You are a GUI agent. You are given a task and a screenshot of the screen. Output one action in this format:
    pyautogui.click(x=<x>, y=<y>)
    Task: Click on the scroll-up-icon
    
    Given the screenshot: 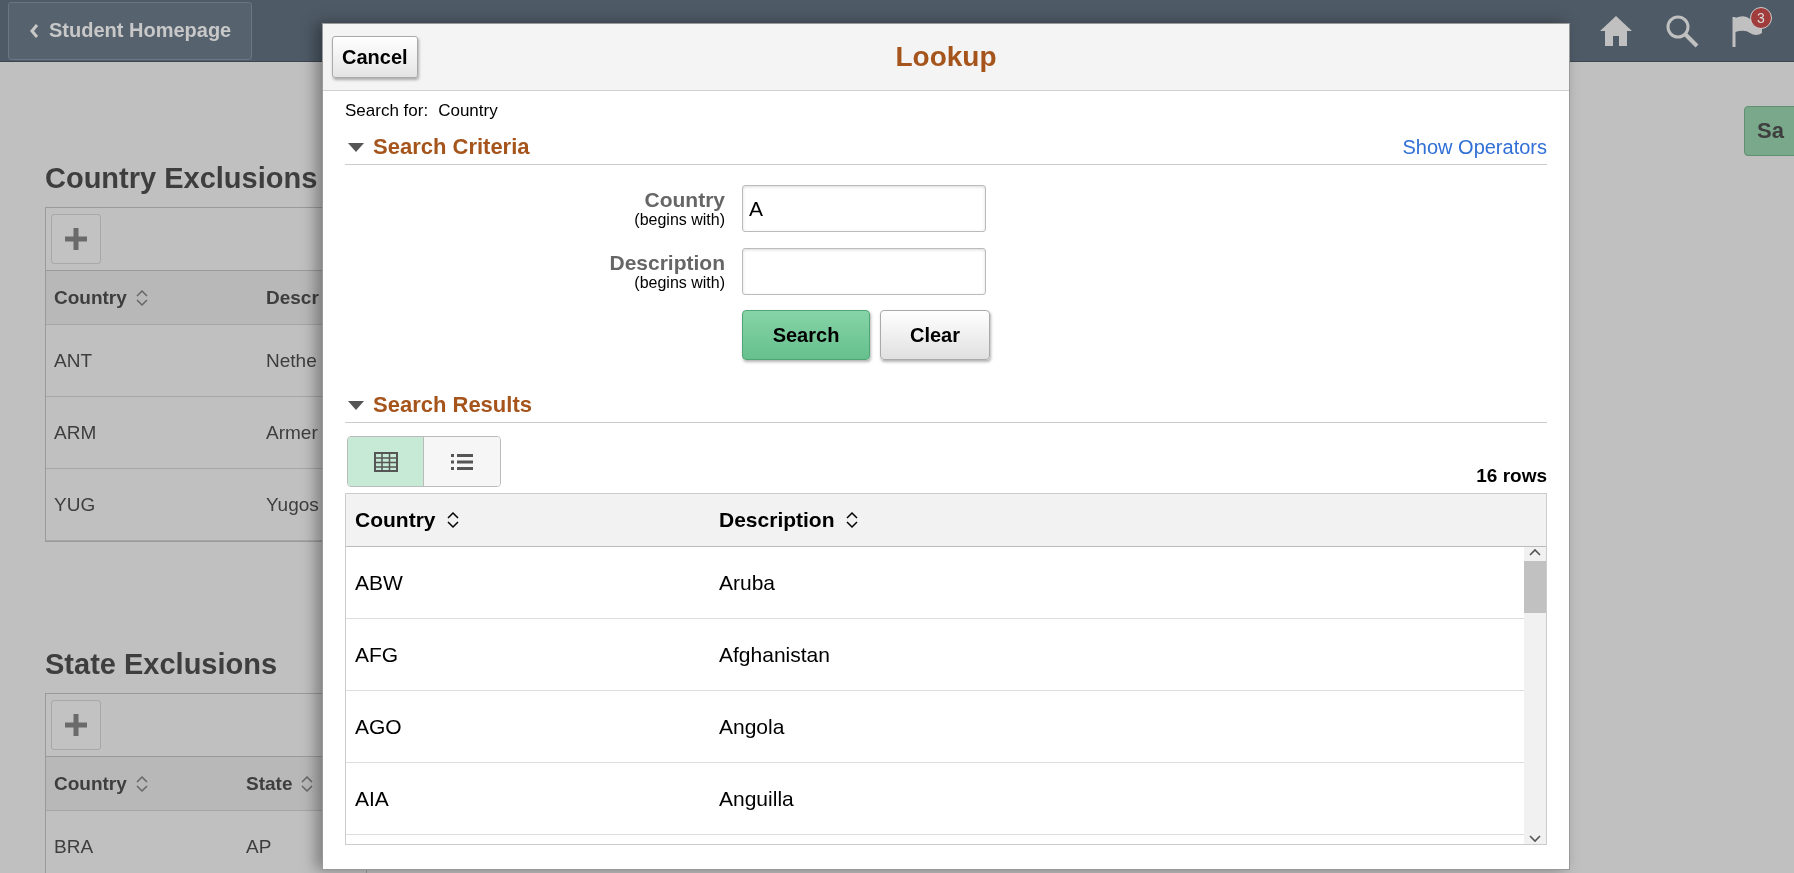 What is the action you would take?
    pyautogui.click(x=1535, y=552)
    